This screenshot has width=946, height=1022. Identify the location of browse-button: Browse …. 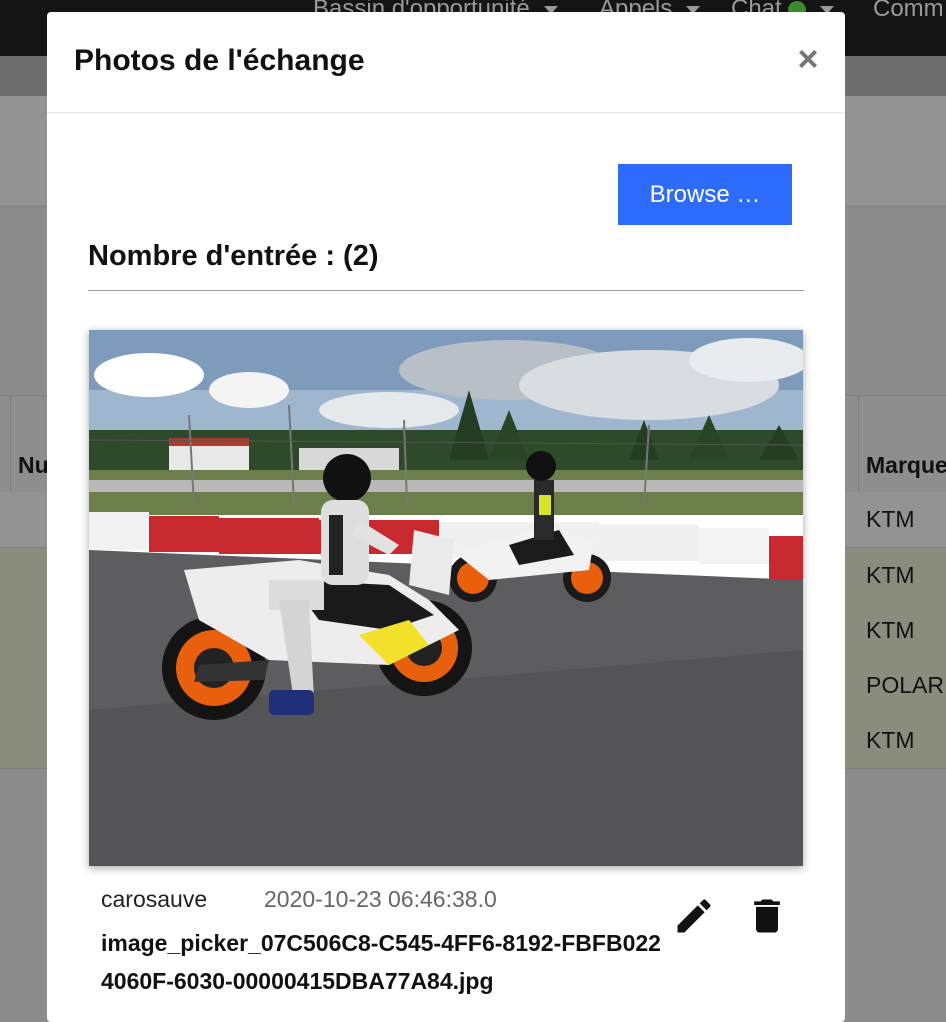
(705, 194).